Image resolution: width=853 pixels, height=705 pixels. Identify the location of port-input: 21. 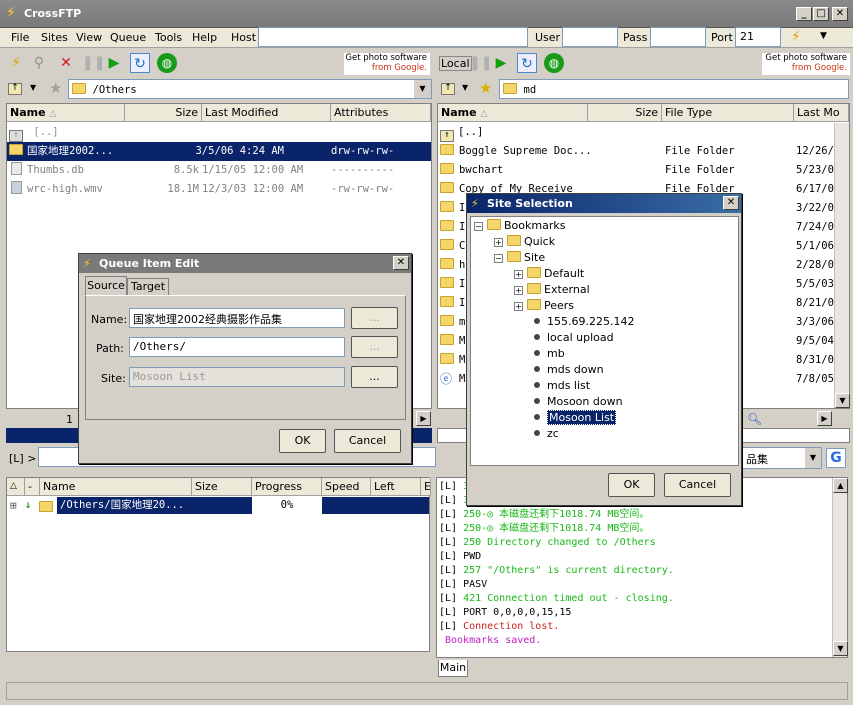
(758, 37).